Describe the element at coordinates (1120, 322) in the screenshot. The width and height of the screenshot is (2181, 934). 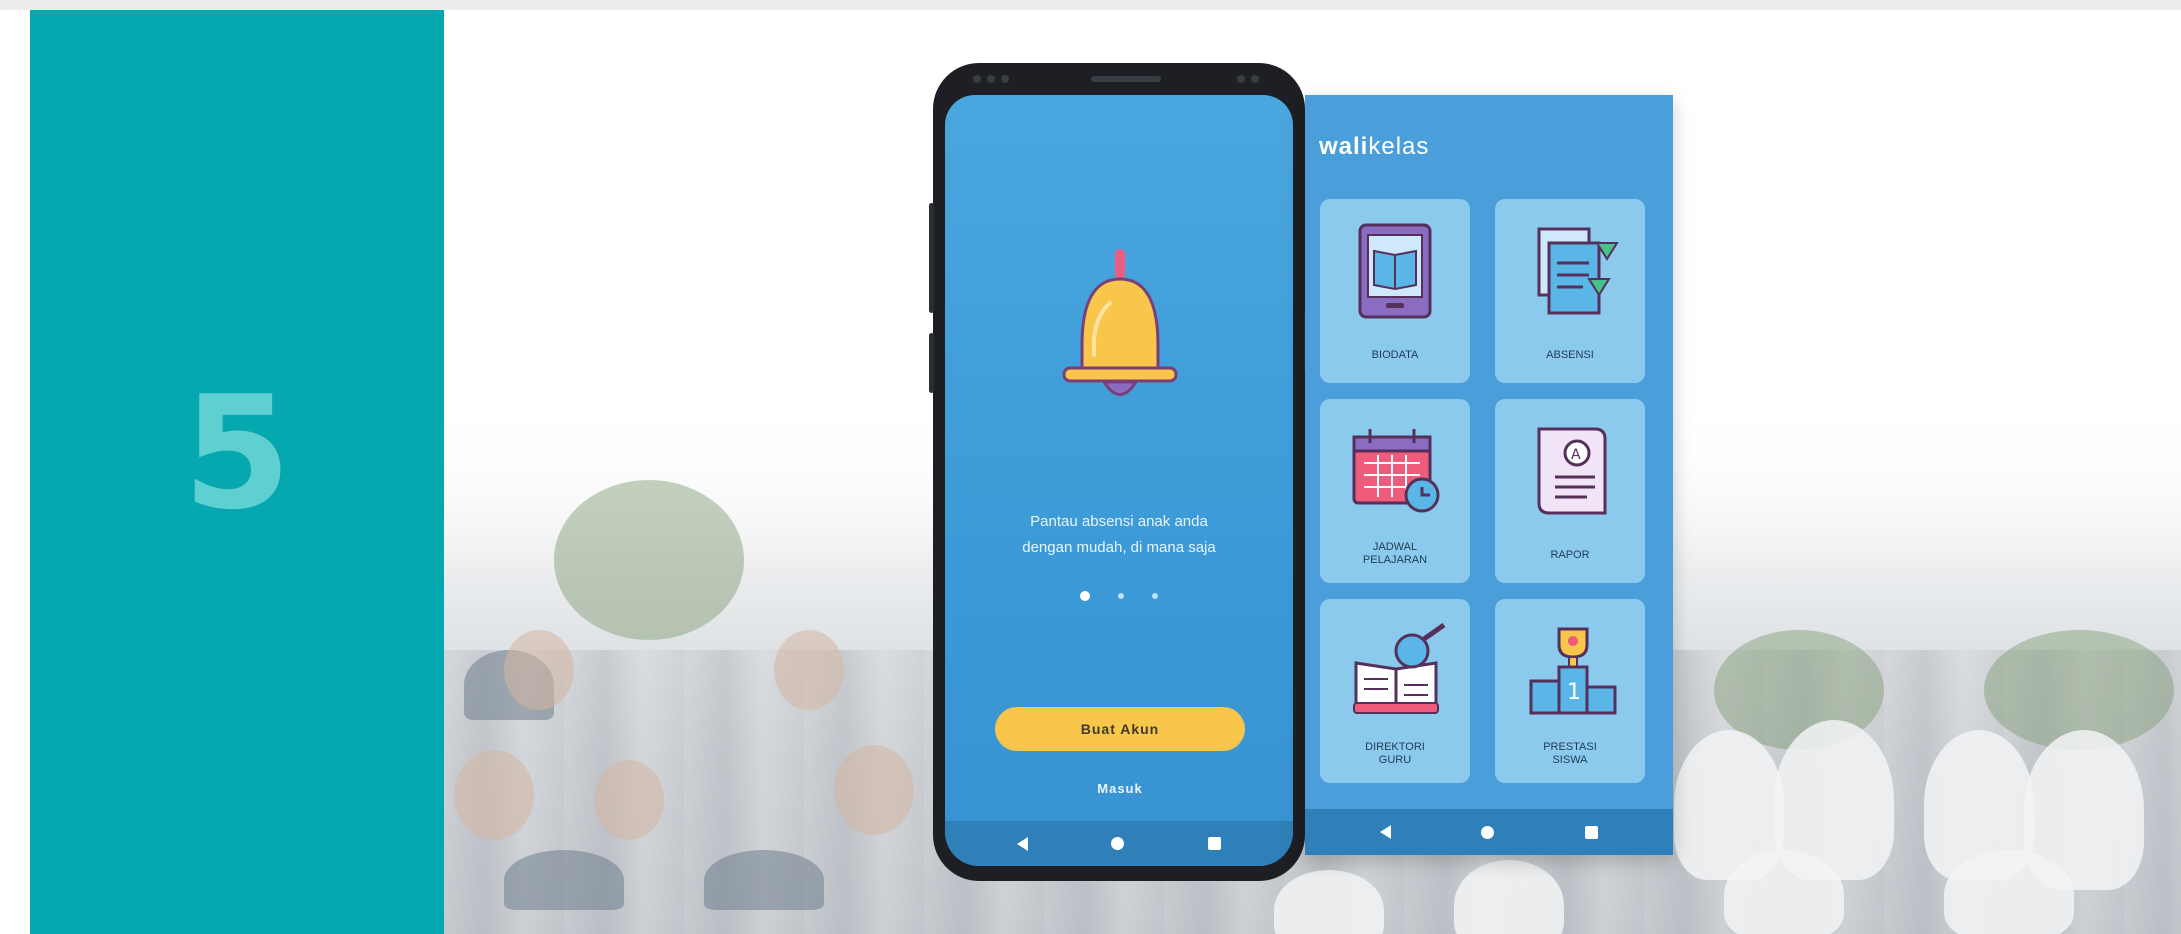
I see `bell-icon` at that location.